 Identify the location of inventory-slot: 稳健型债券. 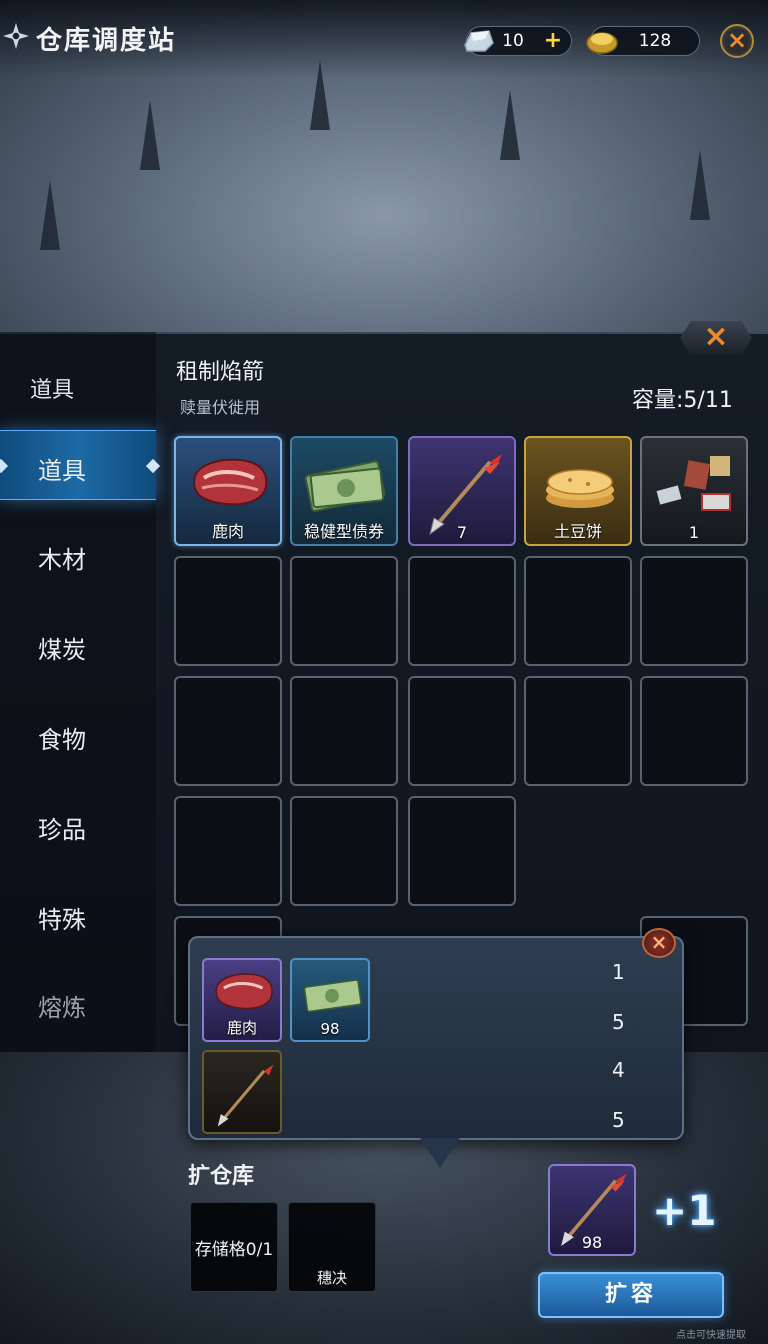
(344, 491).